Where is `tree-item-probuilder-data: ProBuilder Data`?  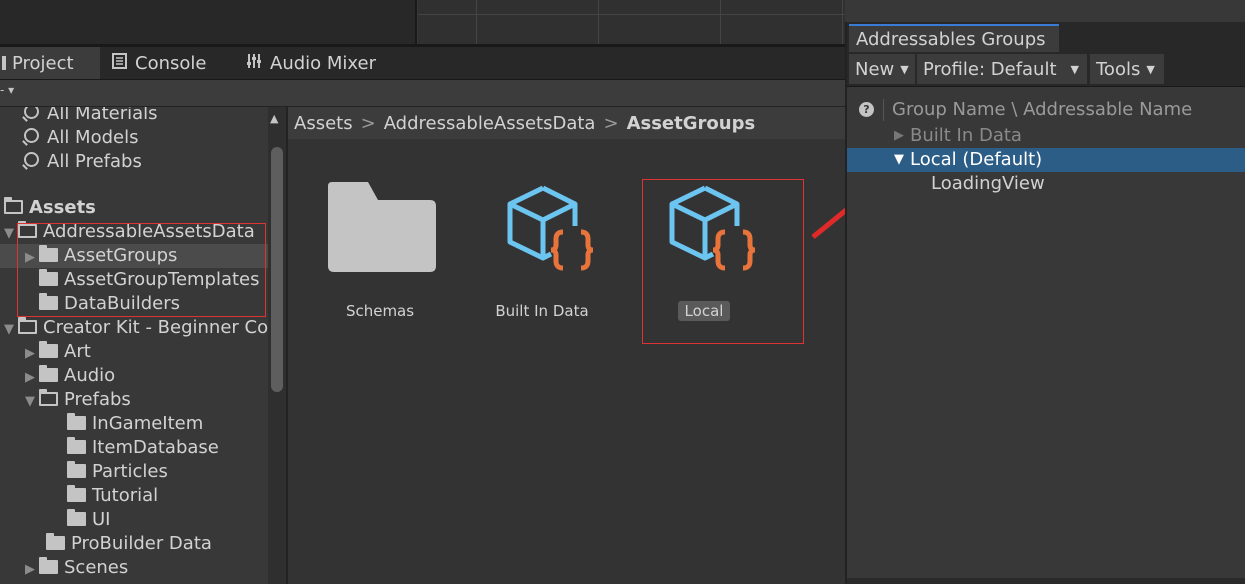 tree-item-probuilder-data: ProBuilder Data is located at coordinates (129, 544).